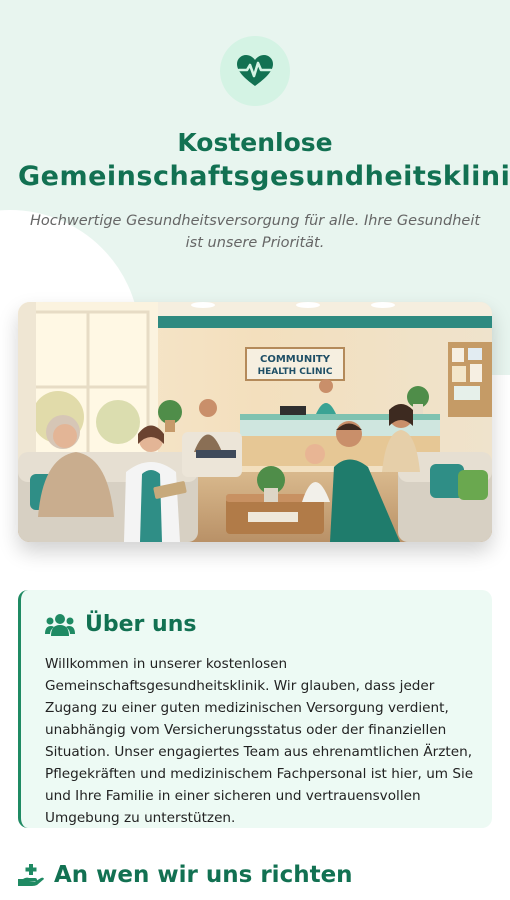  I want to click on about-heading-text: Über uns, so click(141, 624).